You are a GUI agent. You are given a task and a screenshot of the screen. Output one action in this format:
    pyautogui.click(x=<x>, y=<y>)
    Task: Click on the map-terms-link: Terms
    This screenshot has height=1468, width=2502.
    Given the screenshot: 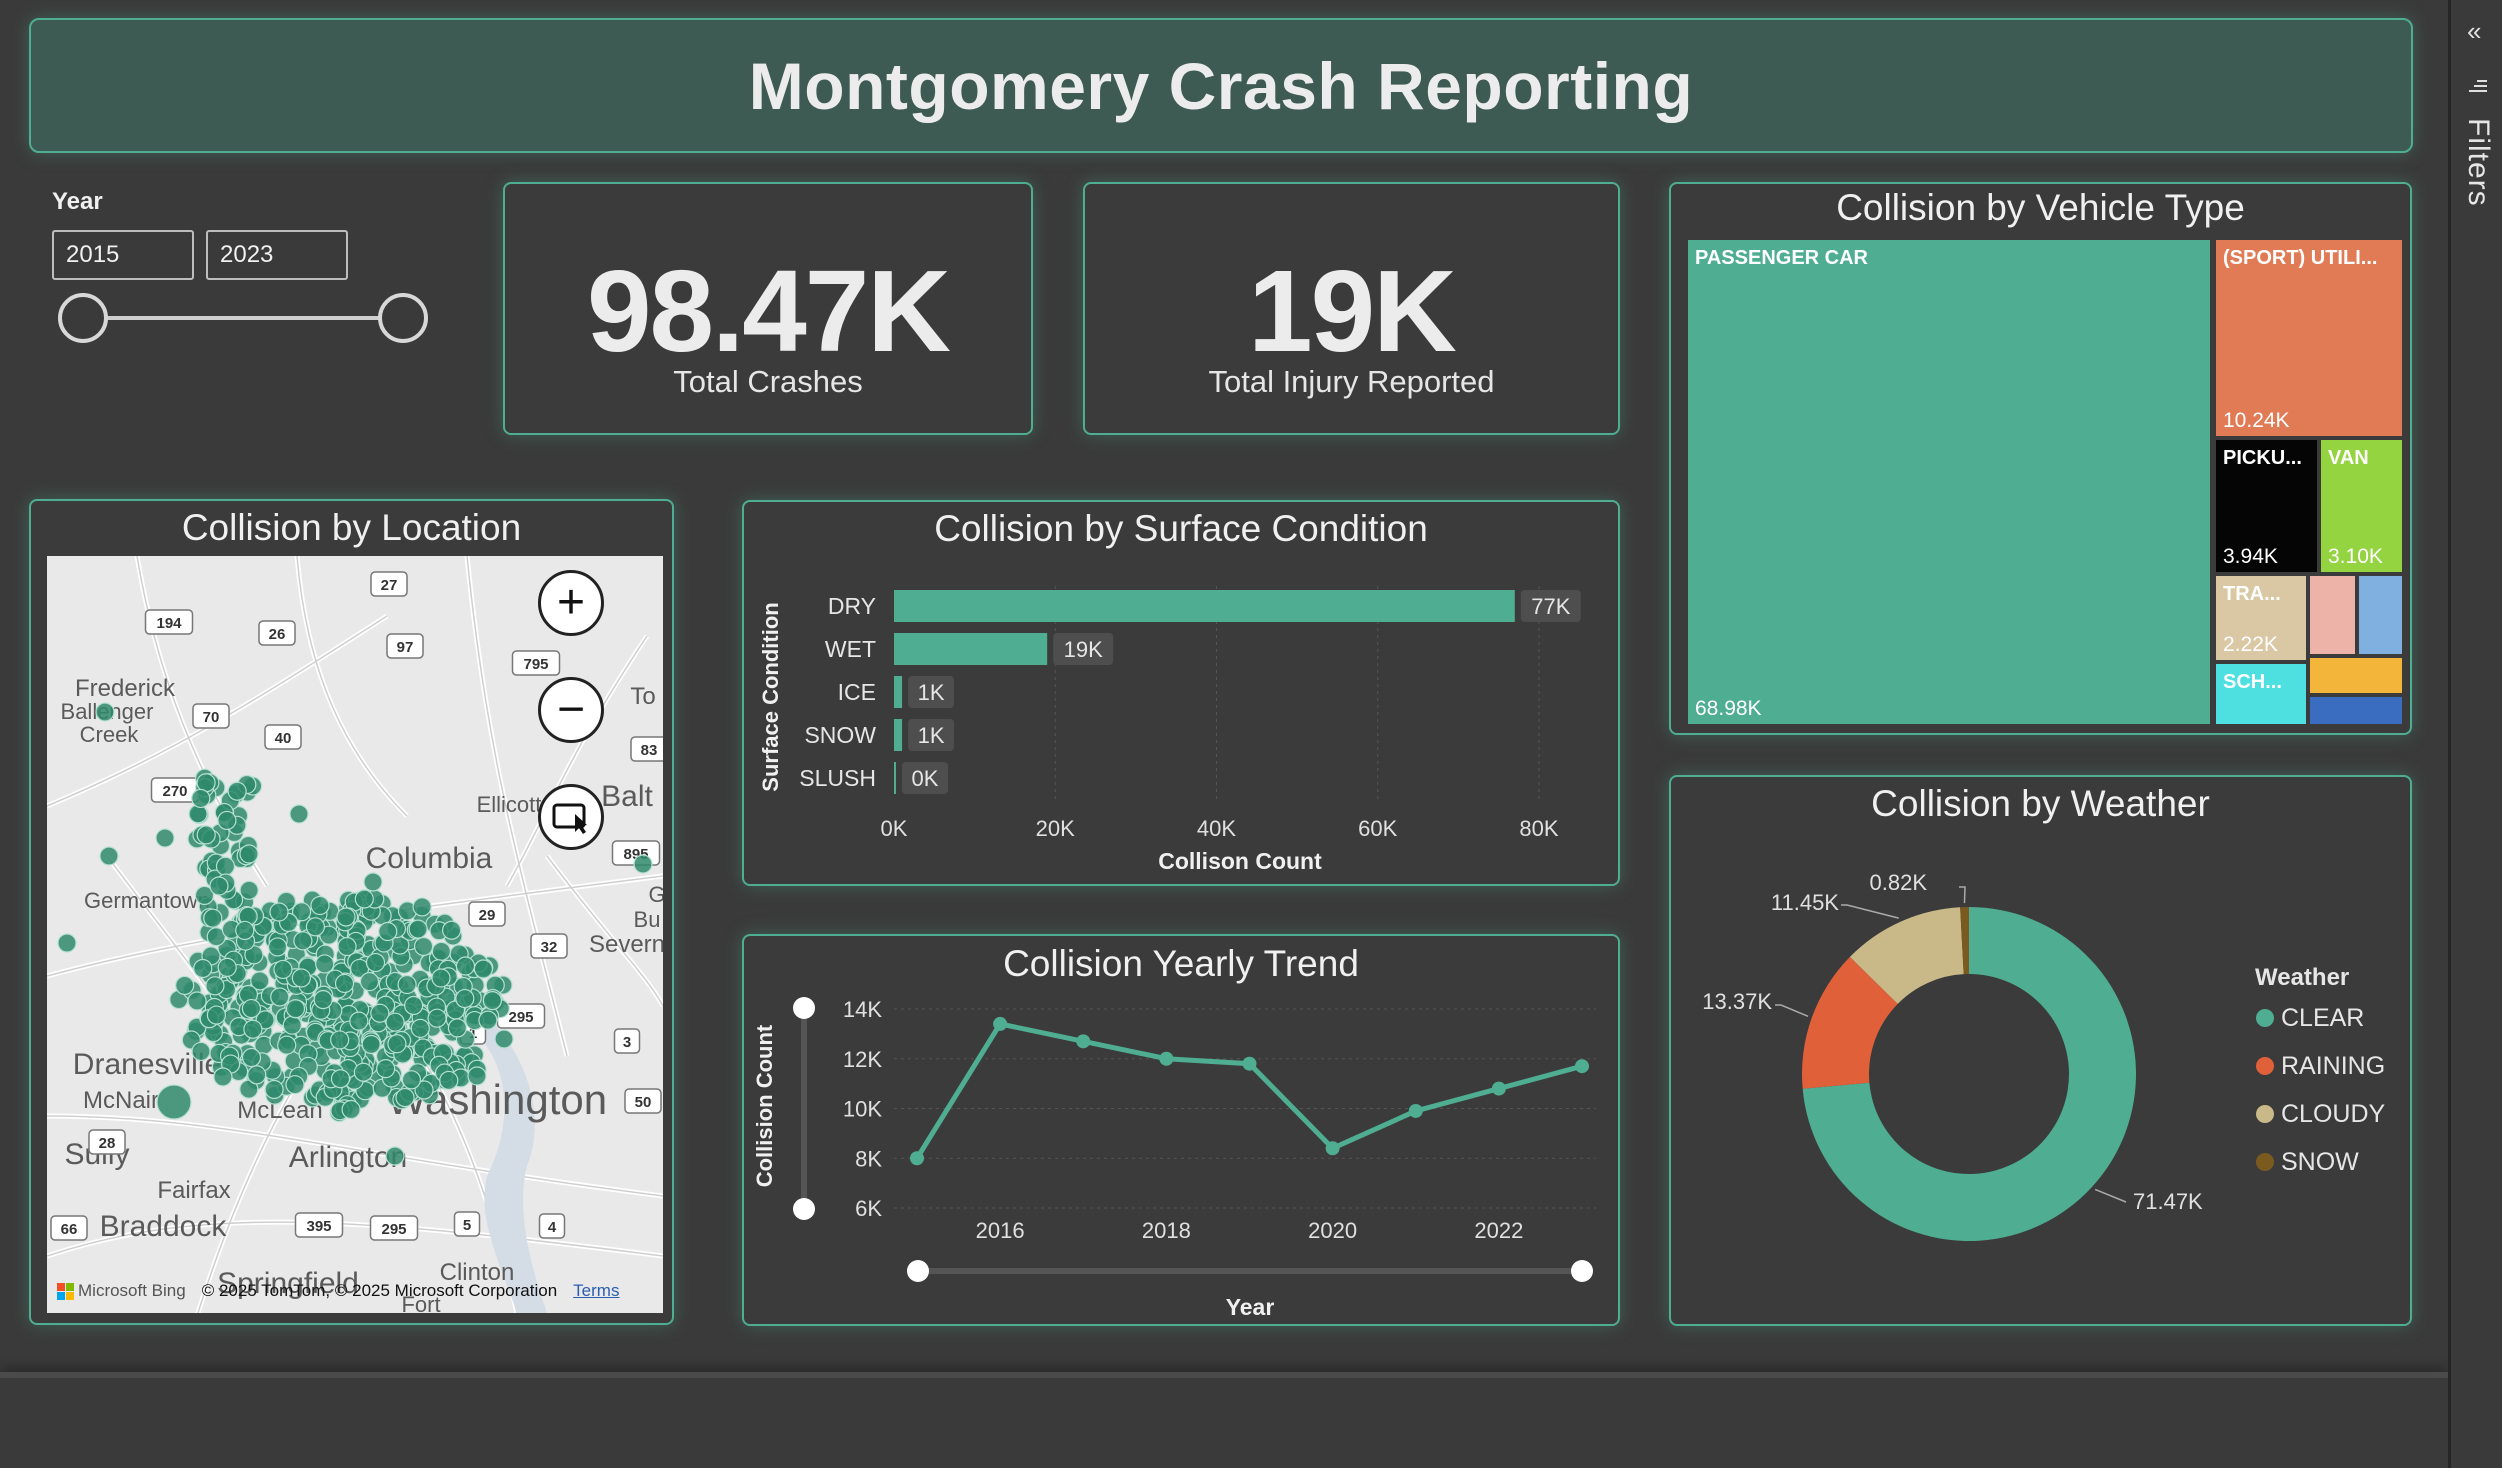 What is the action you would take?
    pyautogui.click(x=596, y=1291)
    